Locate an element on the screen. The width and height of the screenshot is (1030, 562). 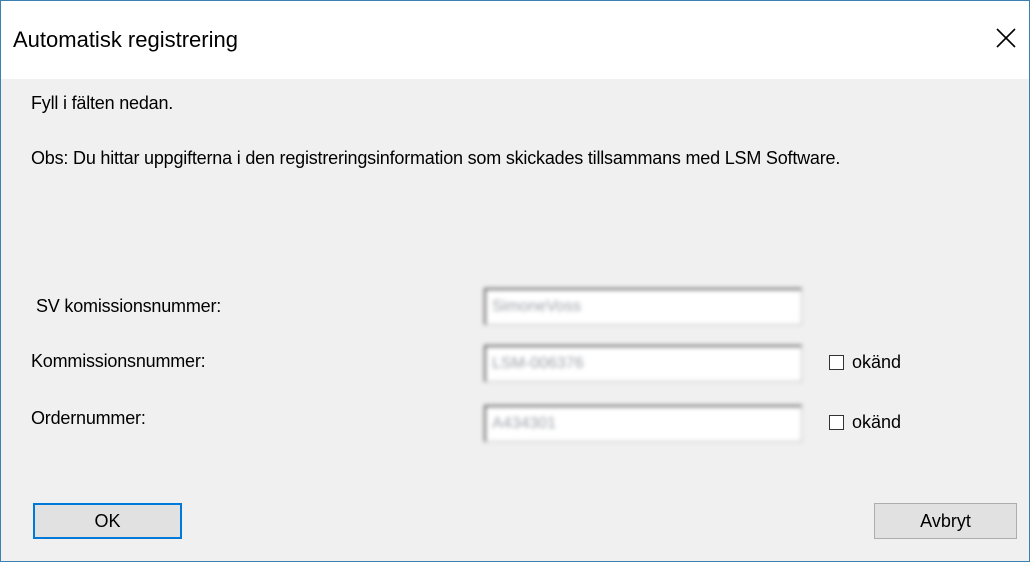
commission-unknown-label: okänd is located at coordinates (877, 361).